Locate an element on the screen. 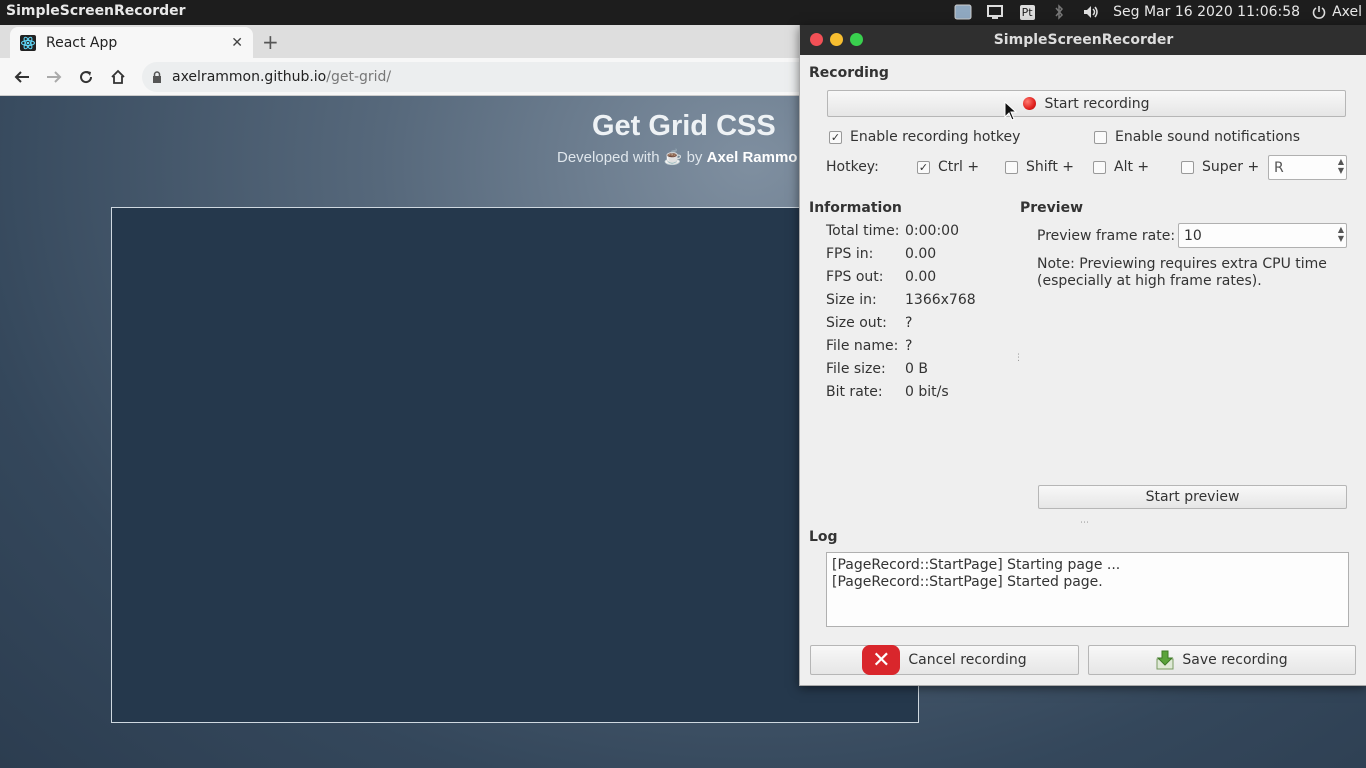 The image size is (1366, 768). screen-recorder-tray-icon is located at coordinates (963, 12).